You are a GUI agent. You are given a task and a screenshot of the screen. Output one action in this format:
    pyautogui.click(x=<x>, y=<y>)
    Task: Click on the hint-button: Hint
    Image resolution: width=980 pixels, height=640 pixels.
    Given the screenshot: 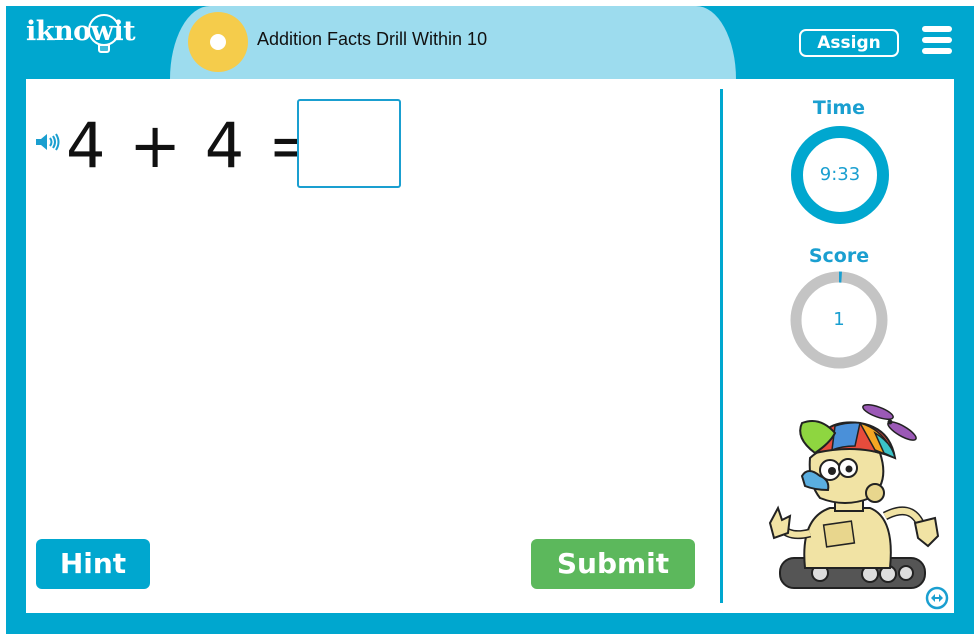 What is the action you would take?
    pyautogui.click(x=93, y=564)
    